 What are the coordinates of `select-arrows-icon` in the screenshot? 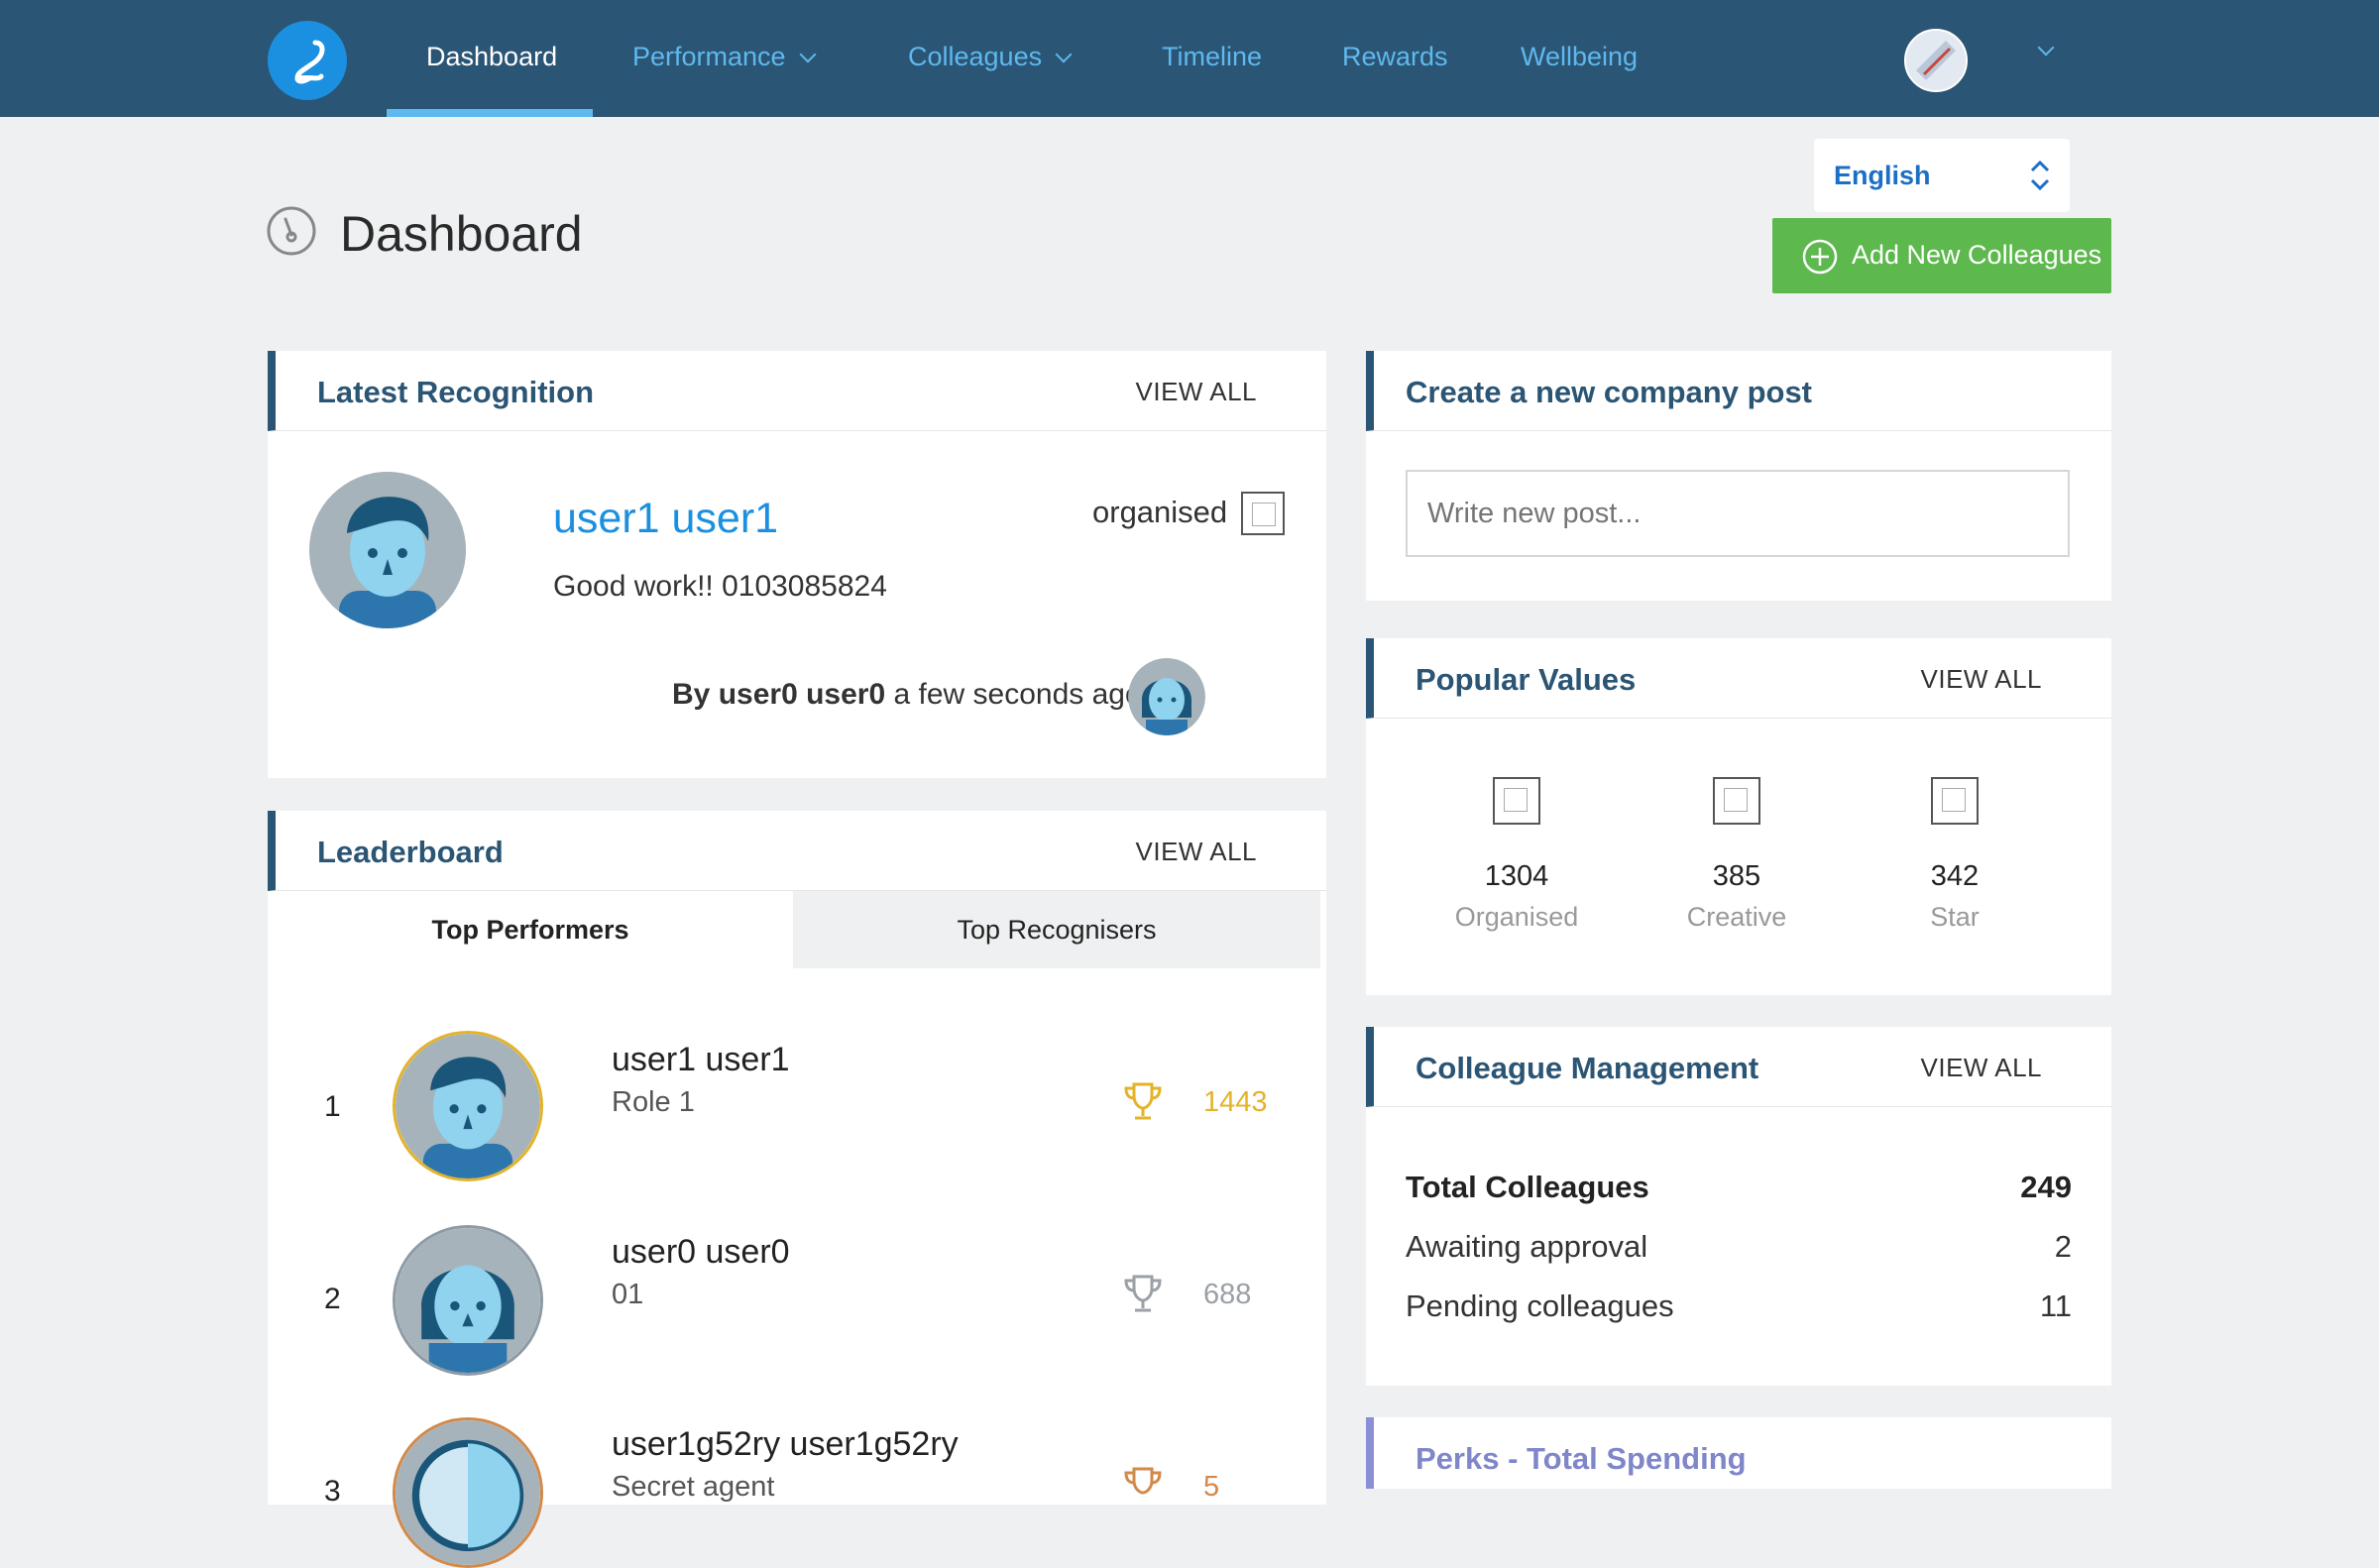 It's located at (2040, 175).